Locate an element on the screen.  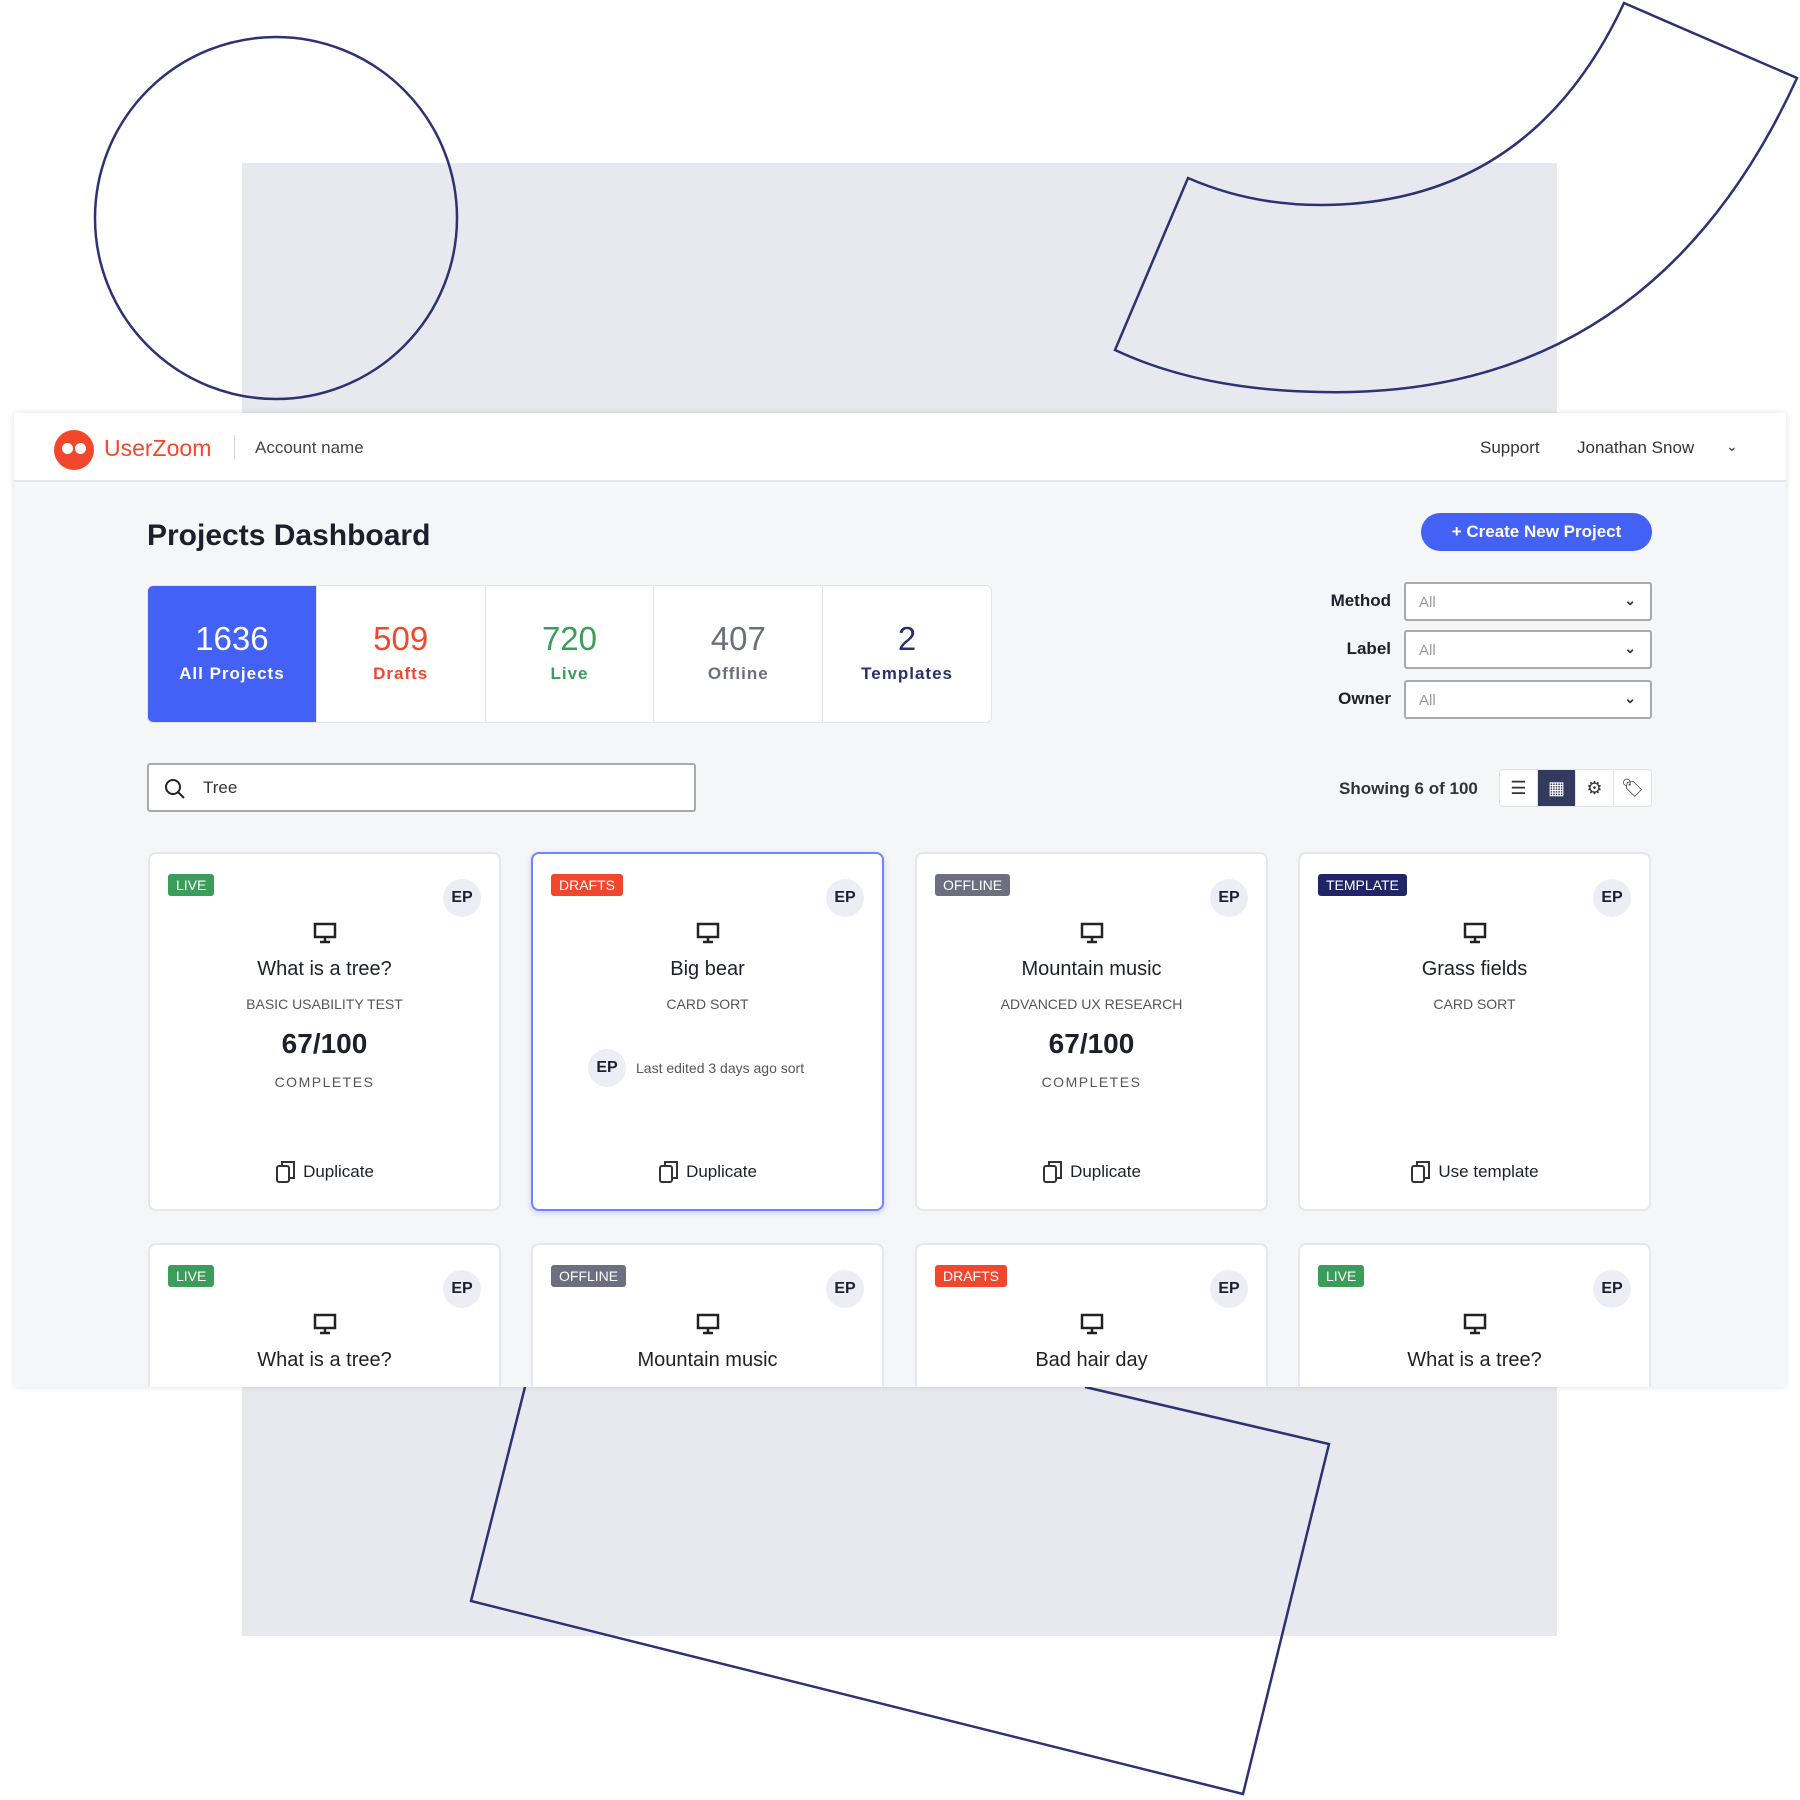
stat-tab-all-projects: 1636 All Projects is located at coordinates (232, 654).